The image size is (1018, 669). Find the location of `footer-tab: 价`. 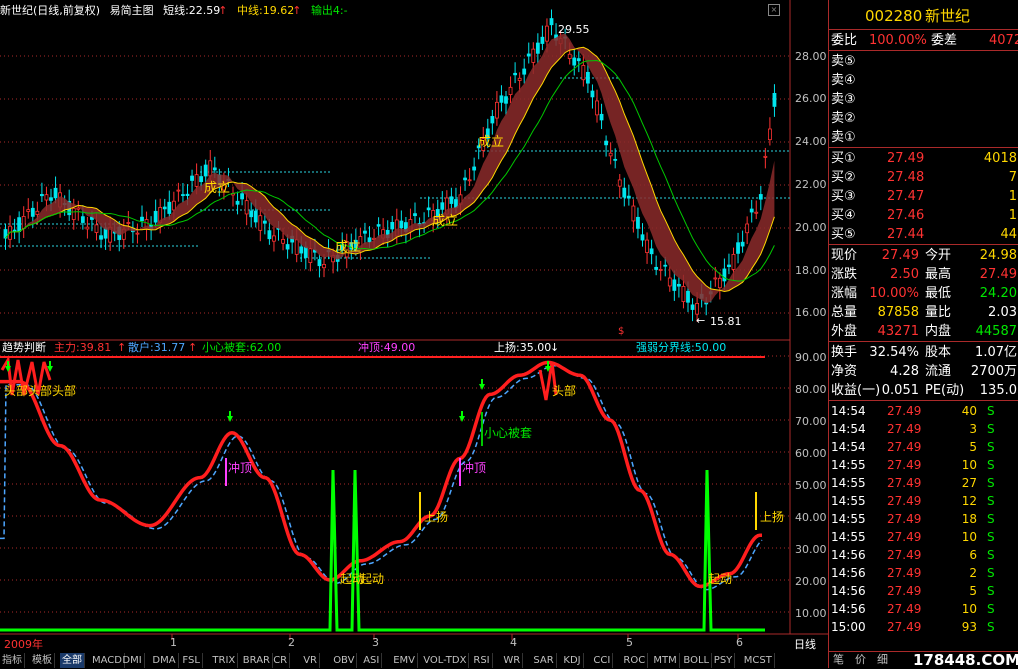

footer-tab: 价 is located at coordinates (860, 660).